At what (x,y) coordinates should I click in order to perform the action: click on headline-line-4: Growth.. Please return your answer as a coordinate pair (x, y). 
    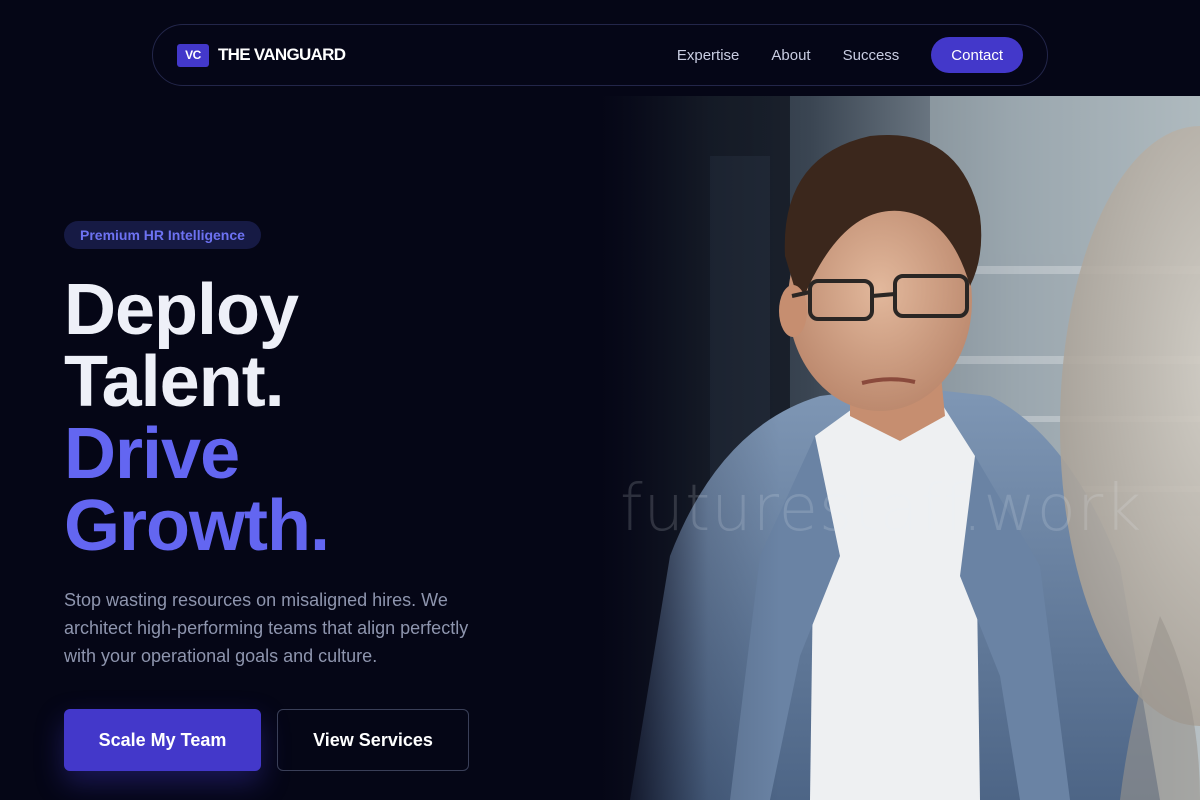
    Looking at the image, I should click on (197, 526).